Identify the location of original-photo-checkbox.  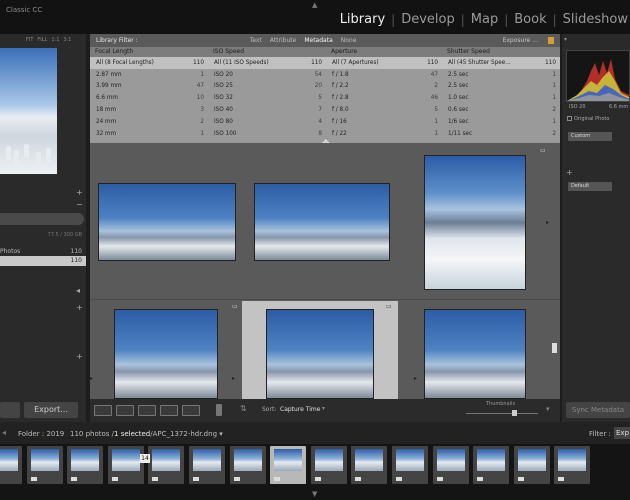
(569, 118).